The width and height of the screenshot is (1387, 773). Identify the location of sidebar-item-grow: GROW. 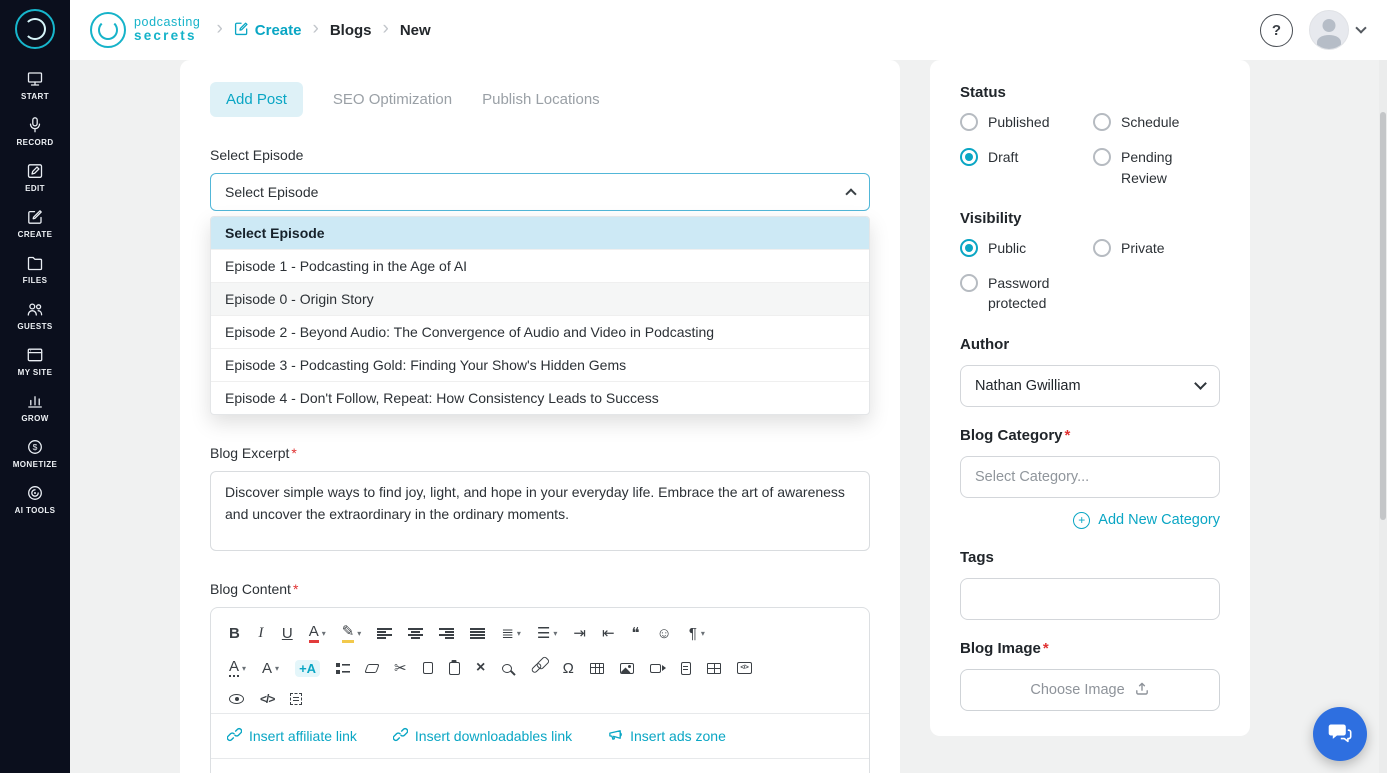
(35, 408).